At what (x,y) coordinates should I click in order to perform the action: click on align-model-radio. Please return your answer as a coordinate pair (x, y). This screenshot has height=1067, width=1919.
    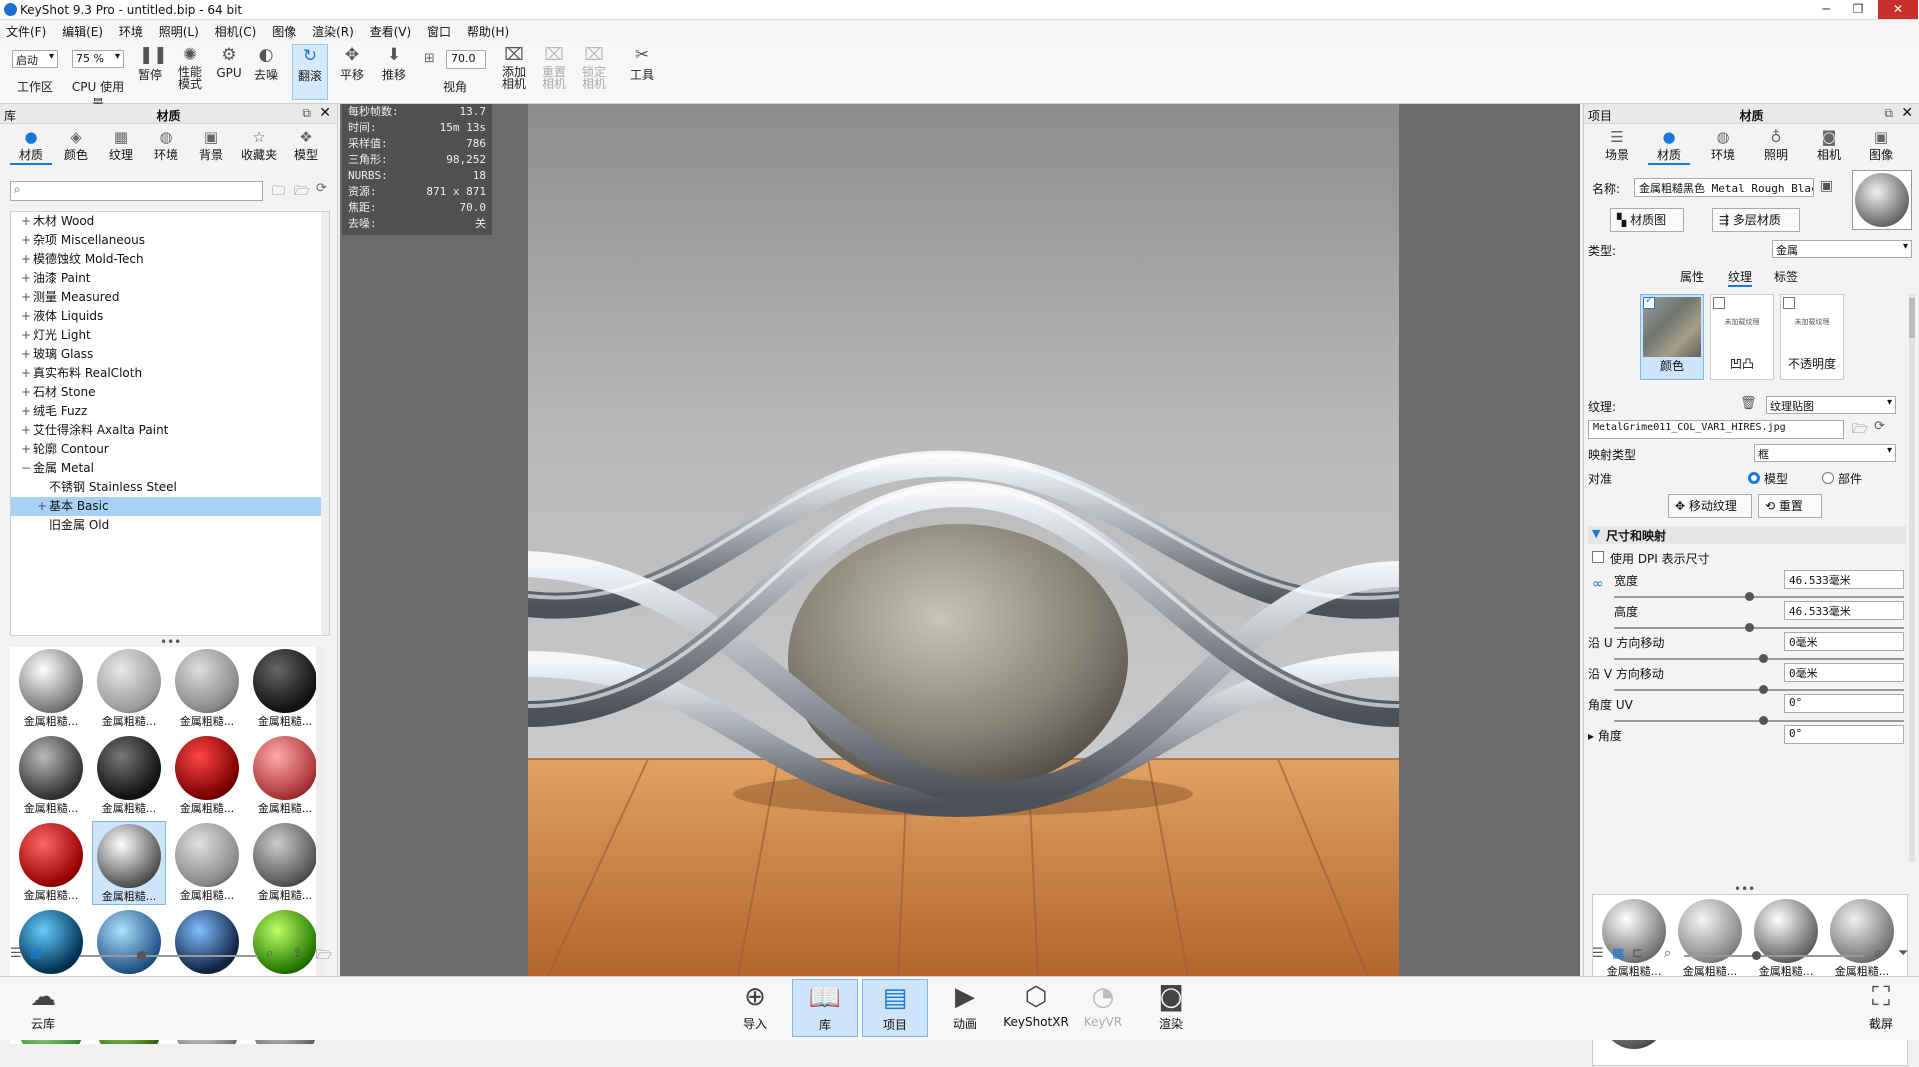
    Looking at the image, I should click on (1754, 478).